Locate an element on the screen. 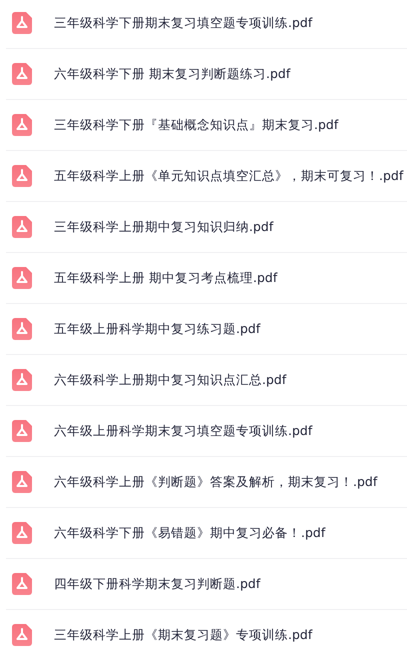 This screenshot has height=659, width=407. file-name: 六年级科学下册 期末复习判断题练习.pdf is located at coordinates (172, 74).